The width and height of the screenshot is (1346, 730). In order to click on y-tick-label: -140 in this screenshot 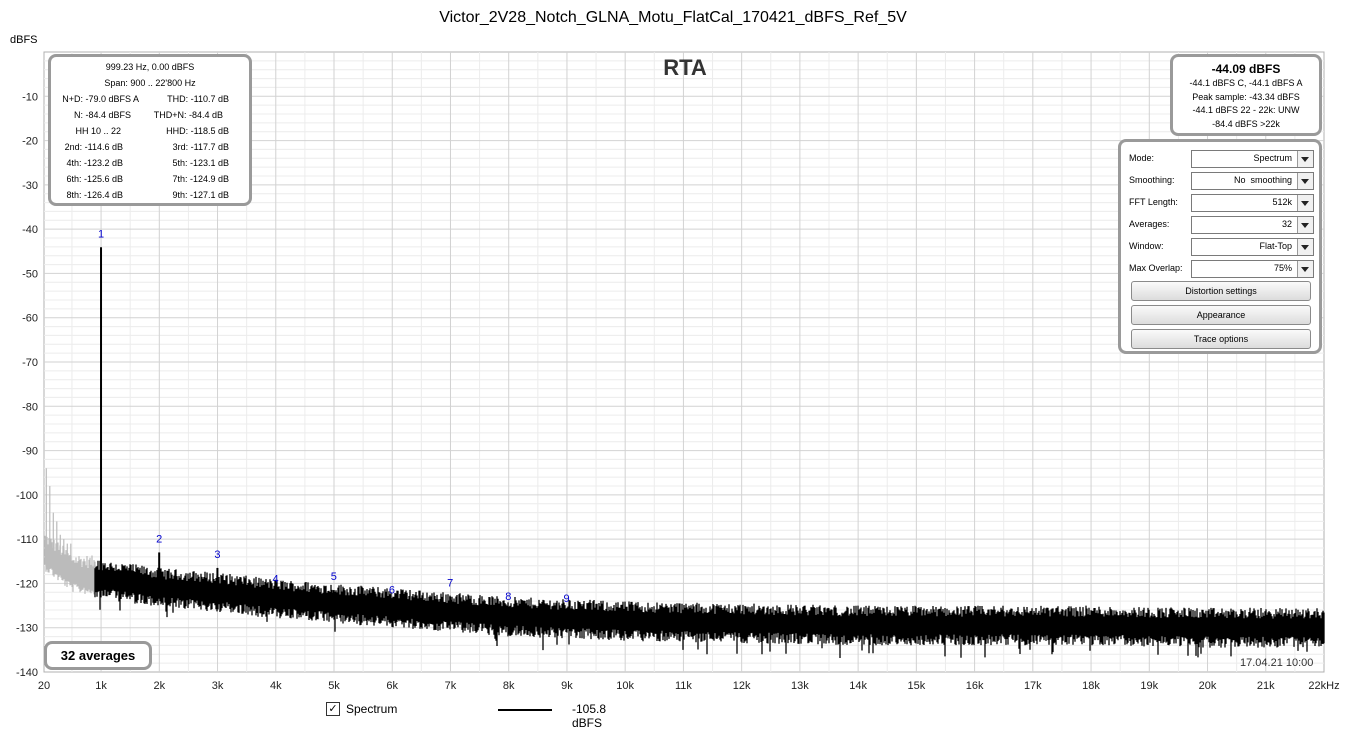, I will do `click(27, 673)`.